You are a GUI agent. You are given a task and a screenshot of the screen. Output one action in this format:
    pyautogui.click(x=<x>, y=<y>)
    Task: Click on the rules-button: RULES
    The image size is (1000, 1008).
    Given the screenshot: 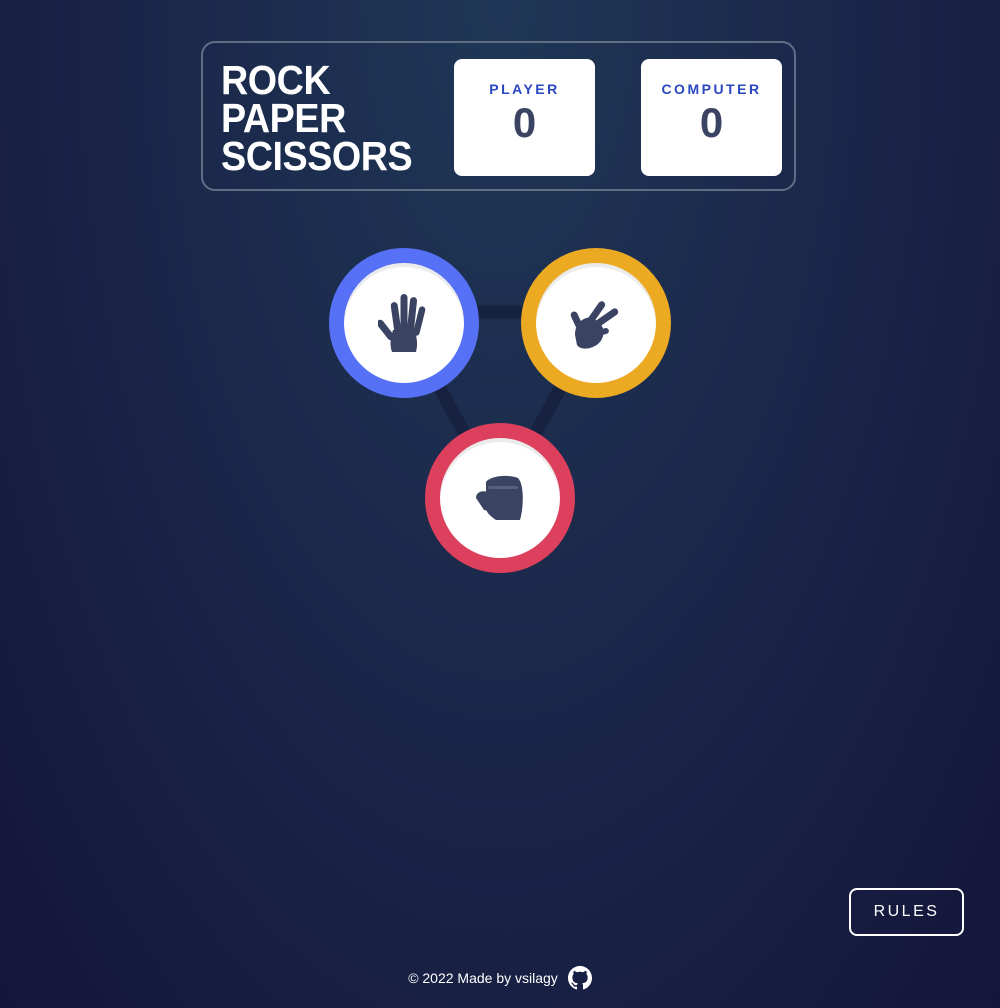 What is the action you would take?
    pyautogui.click(x=906, y=912)
    